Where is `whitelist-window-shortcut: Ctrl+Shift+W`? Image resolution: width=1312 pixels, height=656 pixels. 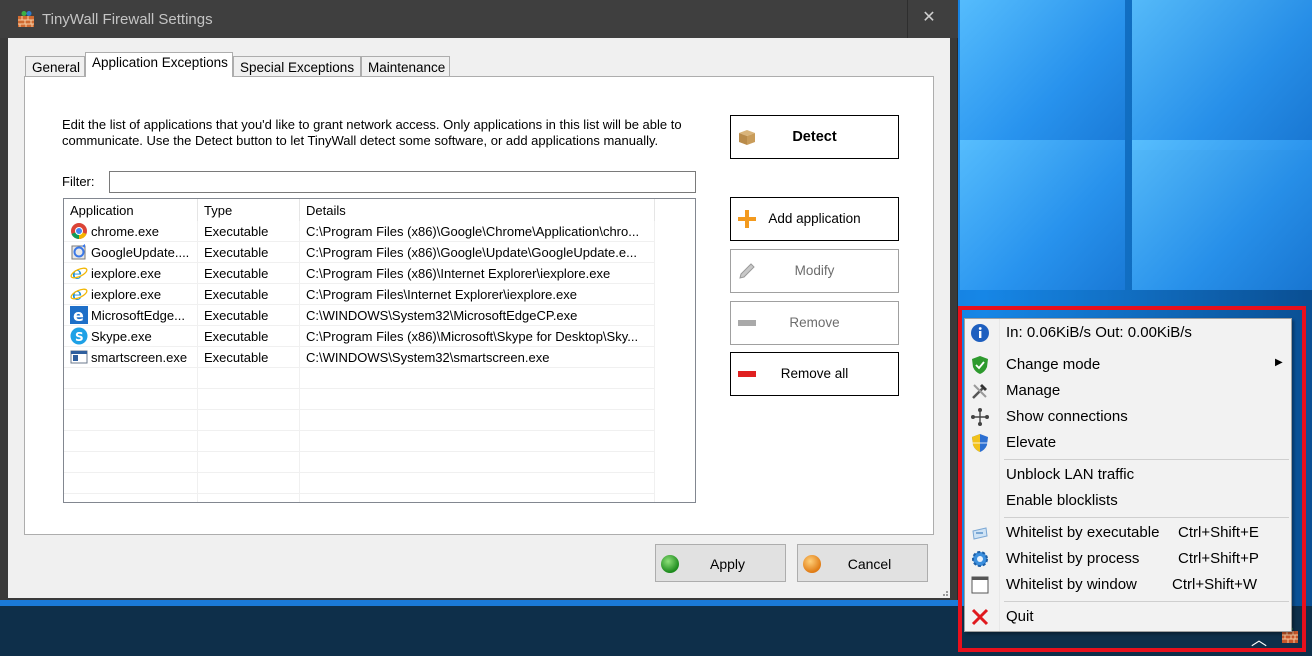
whitelist-window-shortcut: Ctrl+Shift+W is located at coordinates (1215, 584).